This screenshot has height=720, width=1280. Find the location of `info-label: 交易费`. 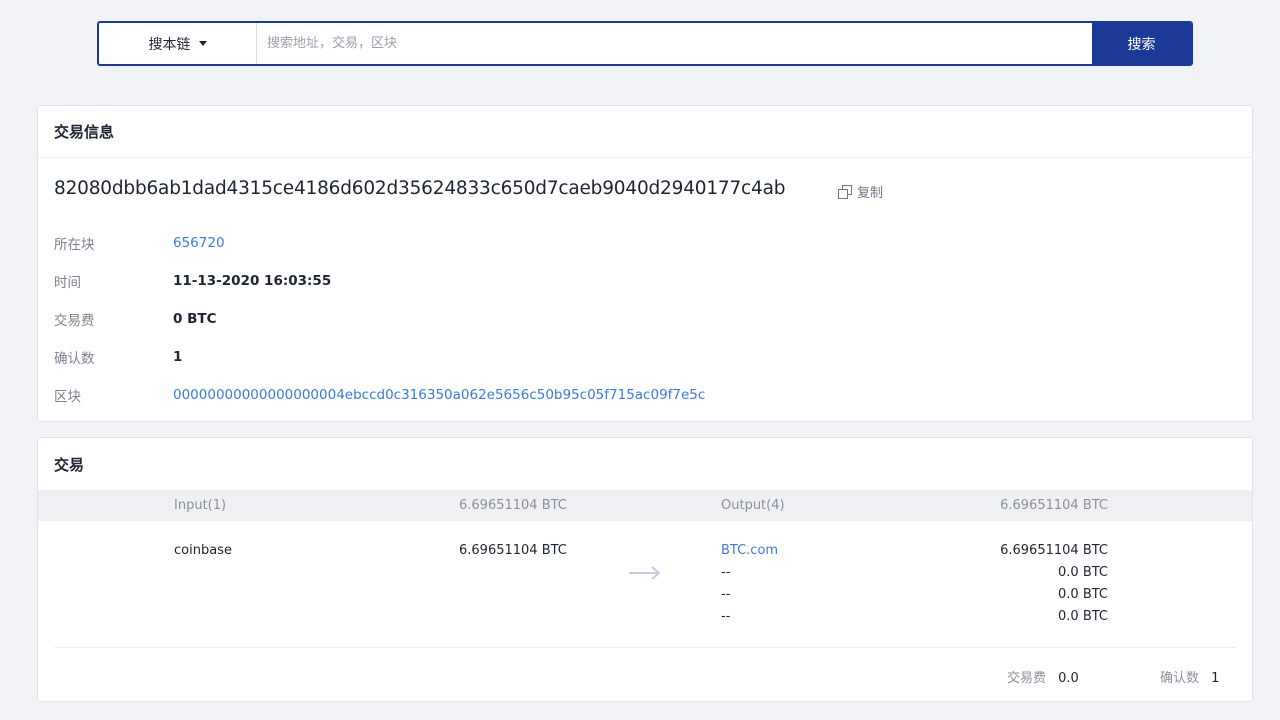

info-label: 交易费 is located at coordinates (74, 321).